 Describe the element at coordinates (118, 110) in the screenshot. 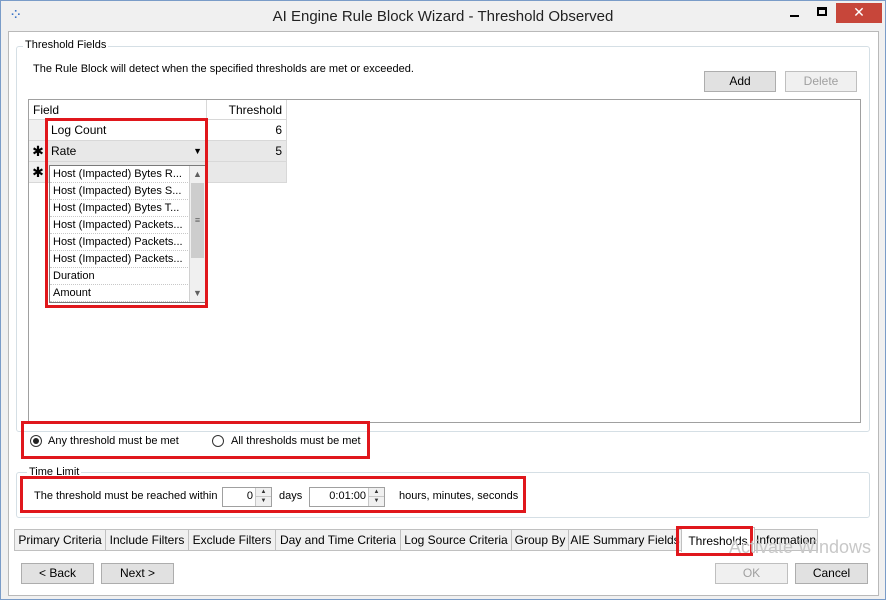

I see `field-column-header: Field` at that location.